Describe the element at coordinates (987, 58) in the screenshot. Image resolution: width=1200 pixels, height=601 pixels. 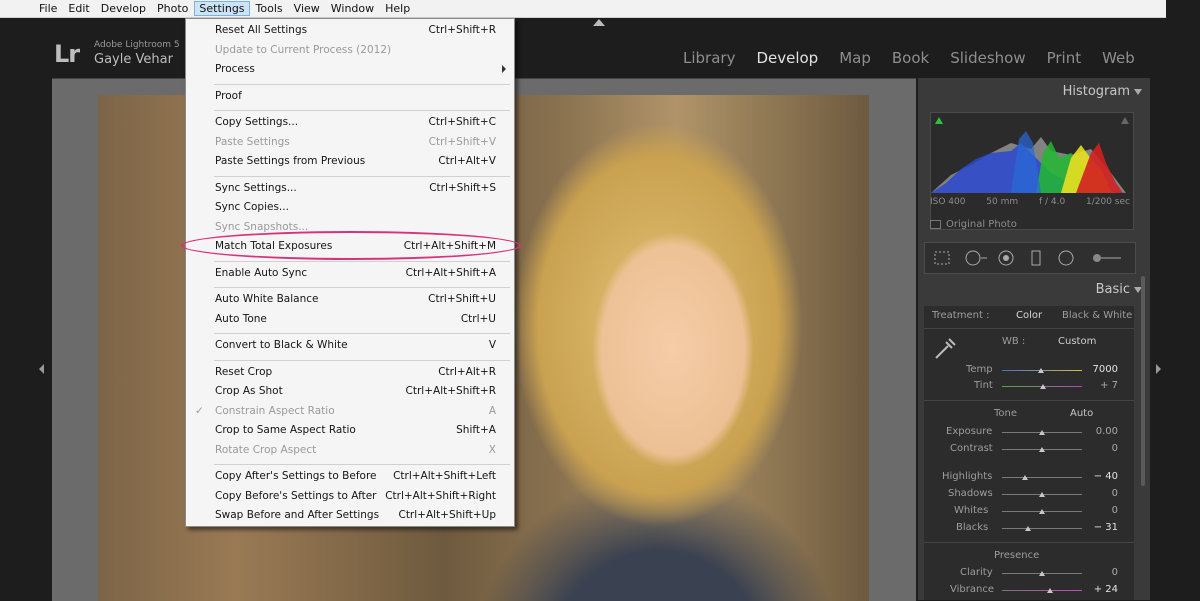
I see `module-slideshow: Slideshow` at that location.